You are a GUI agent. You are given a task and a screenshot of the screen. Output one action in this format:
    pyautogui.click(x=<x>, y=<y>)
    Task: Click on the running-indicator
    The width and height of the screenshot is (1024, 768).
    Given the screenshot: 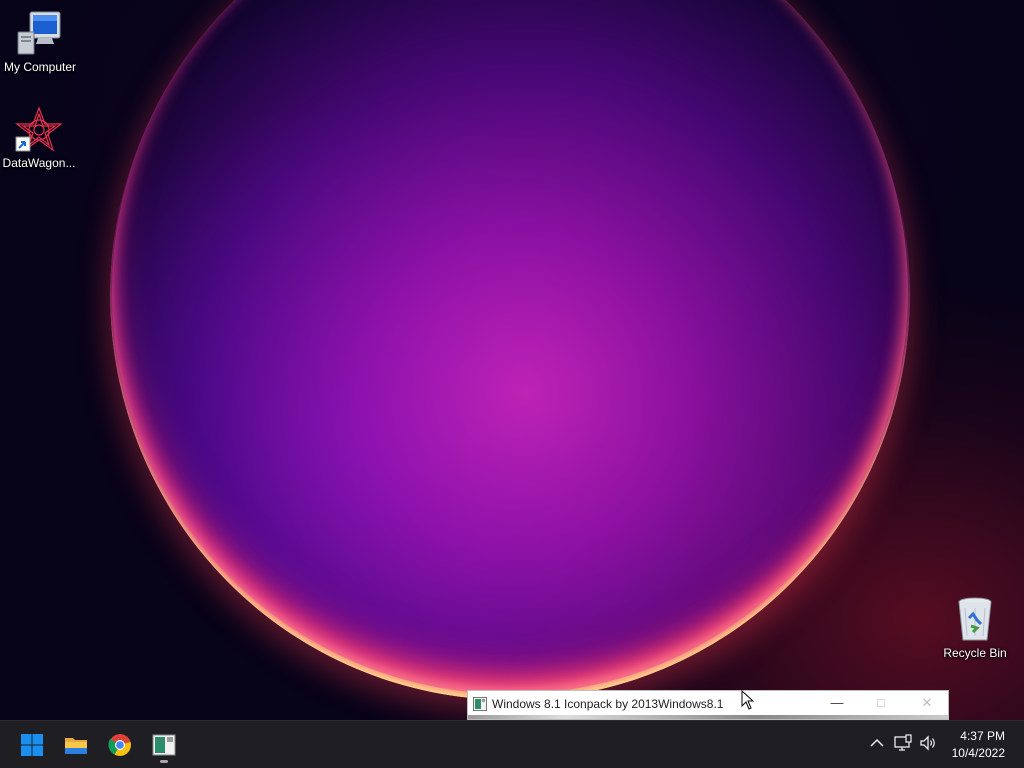 What is the action you would take?
    pyautogui.click(x=164, y=761)
    